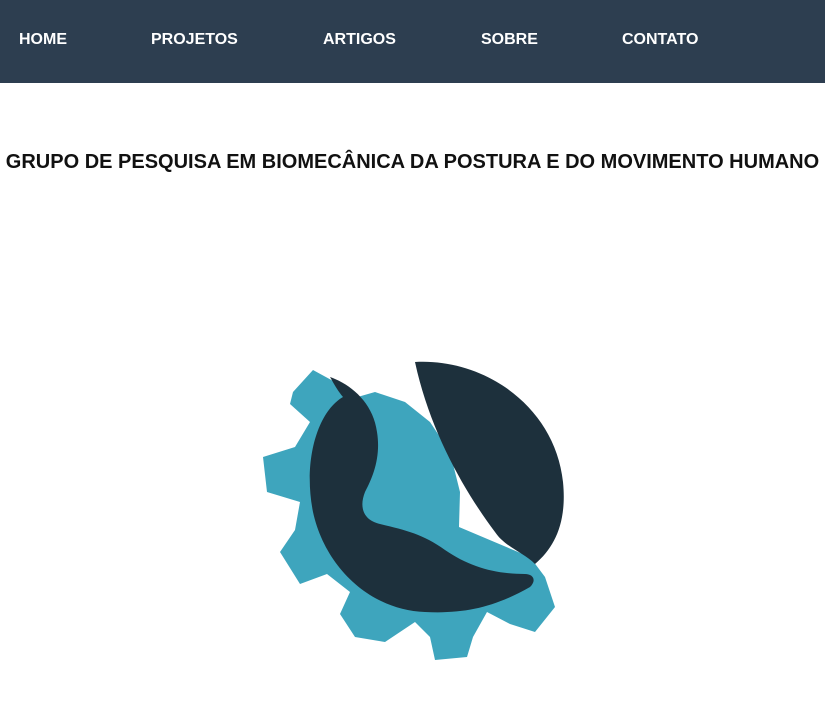  What do you see at coordinates (43, 39) in the screenshot?
I see `nav-link-home: HOME` at bounding box center [43, 39].